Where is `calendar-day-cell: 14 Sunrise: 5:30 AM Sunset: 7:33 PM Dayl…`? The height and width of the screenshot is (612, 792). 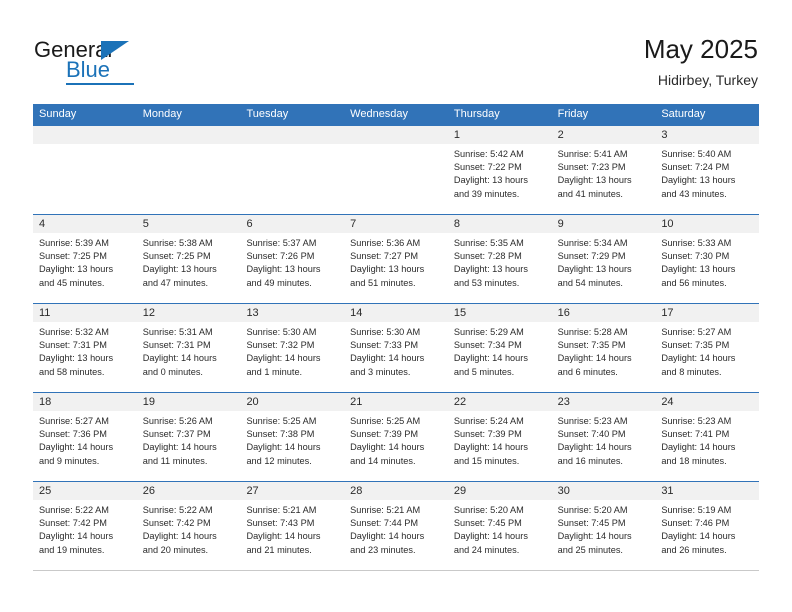
calendar-day-cell: 14 Sunrise: 5:30 AM Sunset: 7:33 PM Dayl… is located at coordinates (396, 348).